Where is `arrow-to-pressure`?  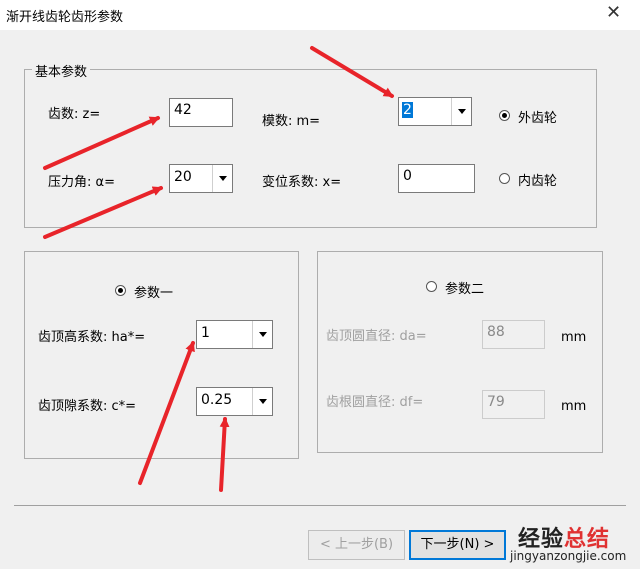 arrow-to-pressure is located at coordinates (103, 212).